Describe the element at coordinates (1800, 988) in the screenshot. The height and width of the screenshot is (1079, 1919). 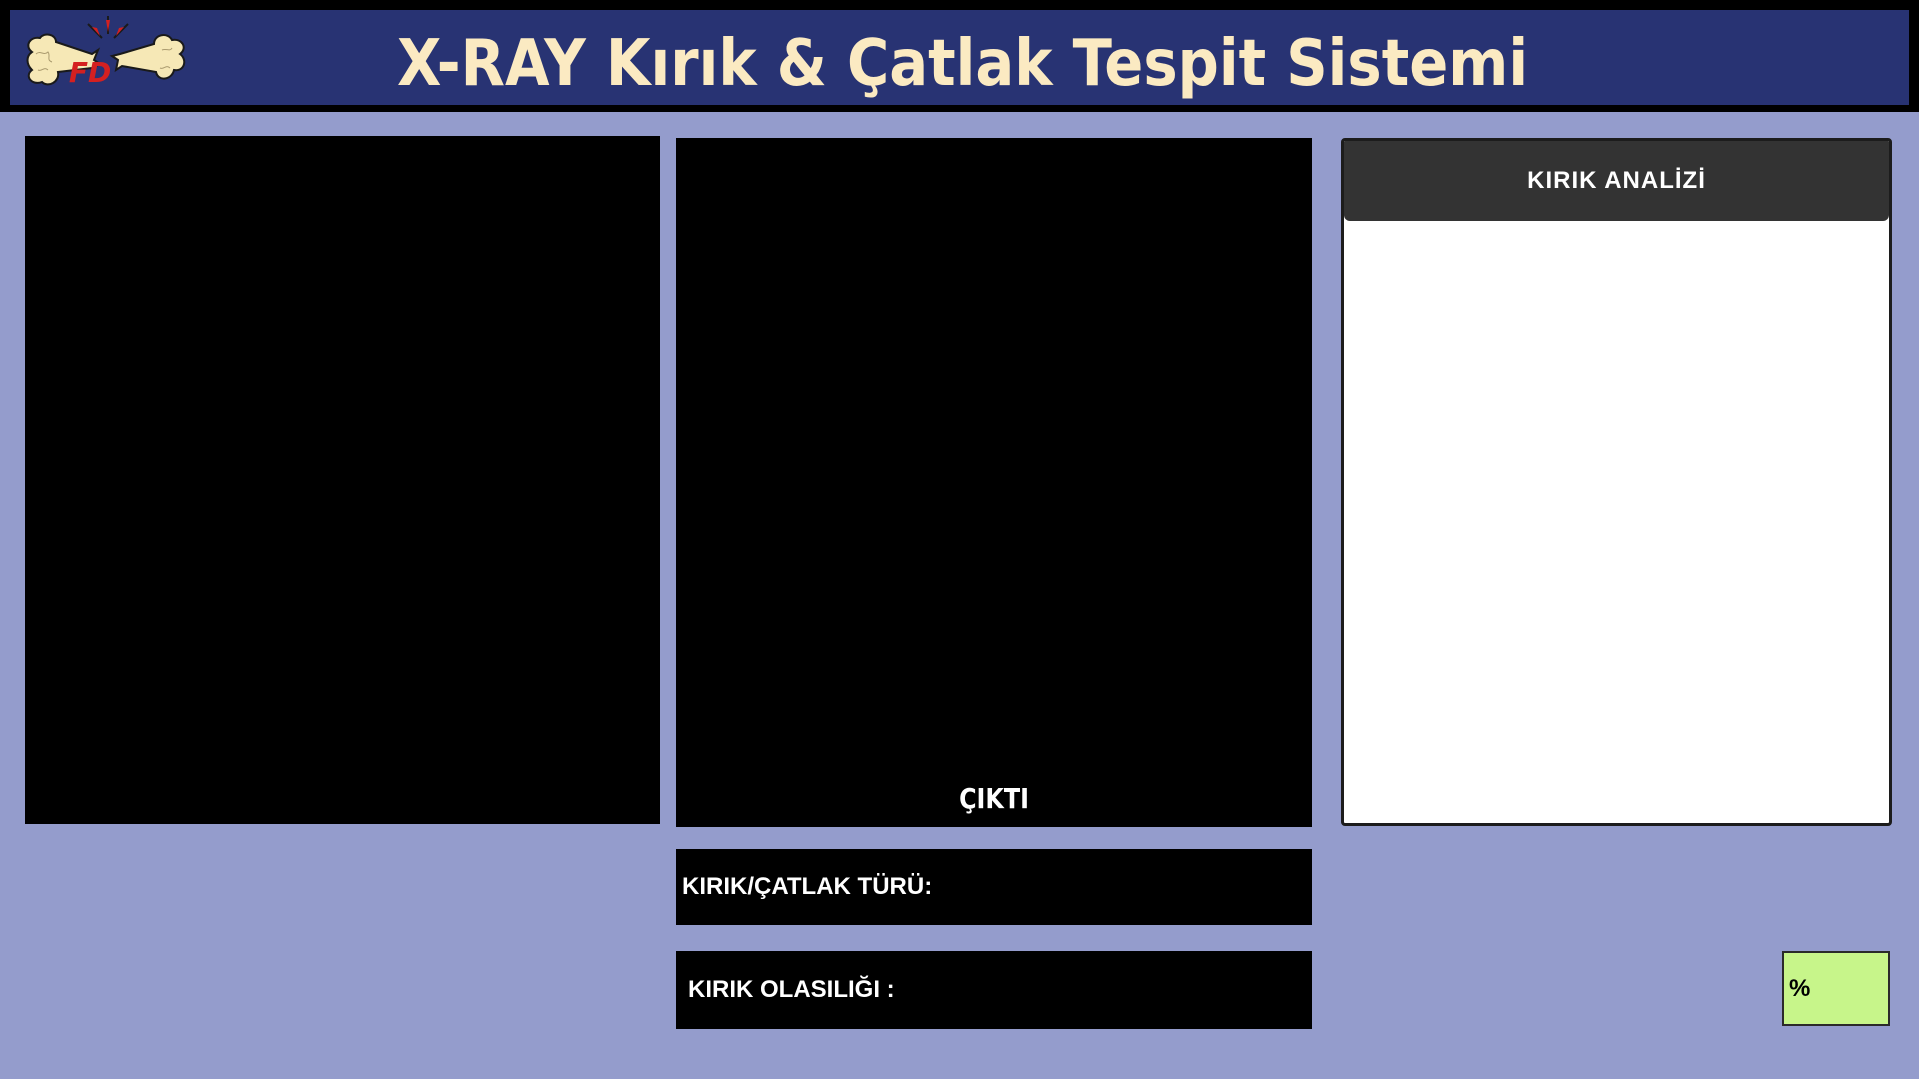
I see `percent-sign: %` at that location.